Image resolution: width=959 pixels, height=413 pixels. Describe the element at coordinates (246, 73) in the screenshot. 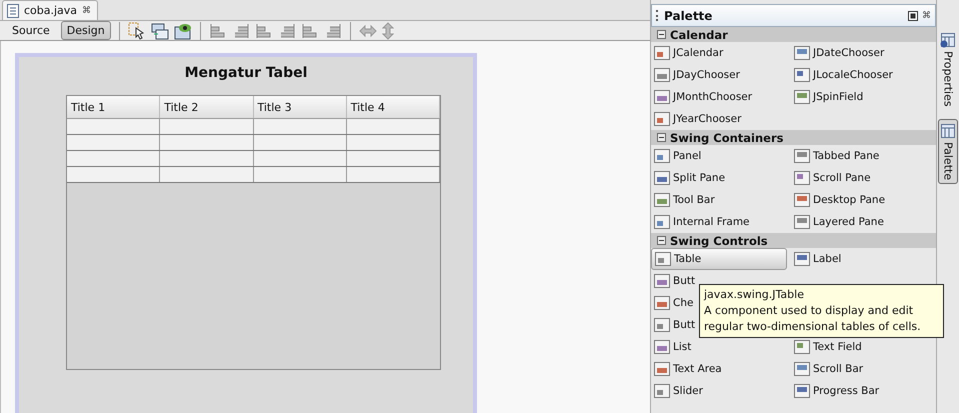

I see `form-title: Mengatur Tabel` at that location.